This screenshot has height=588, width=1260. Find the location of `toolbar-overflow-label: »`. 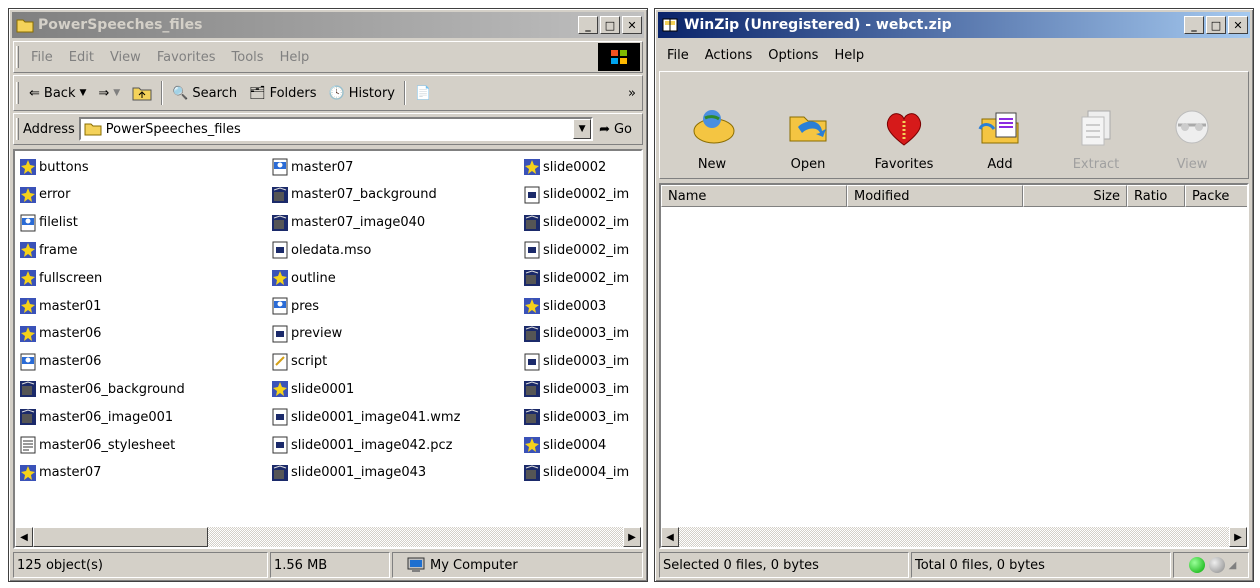

toolbar-overflow-label: » is located at coordinates (632, 93).